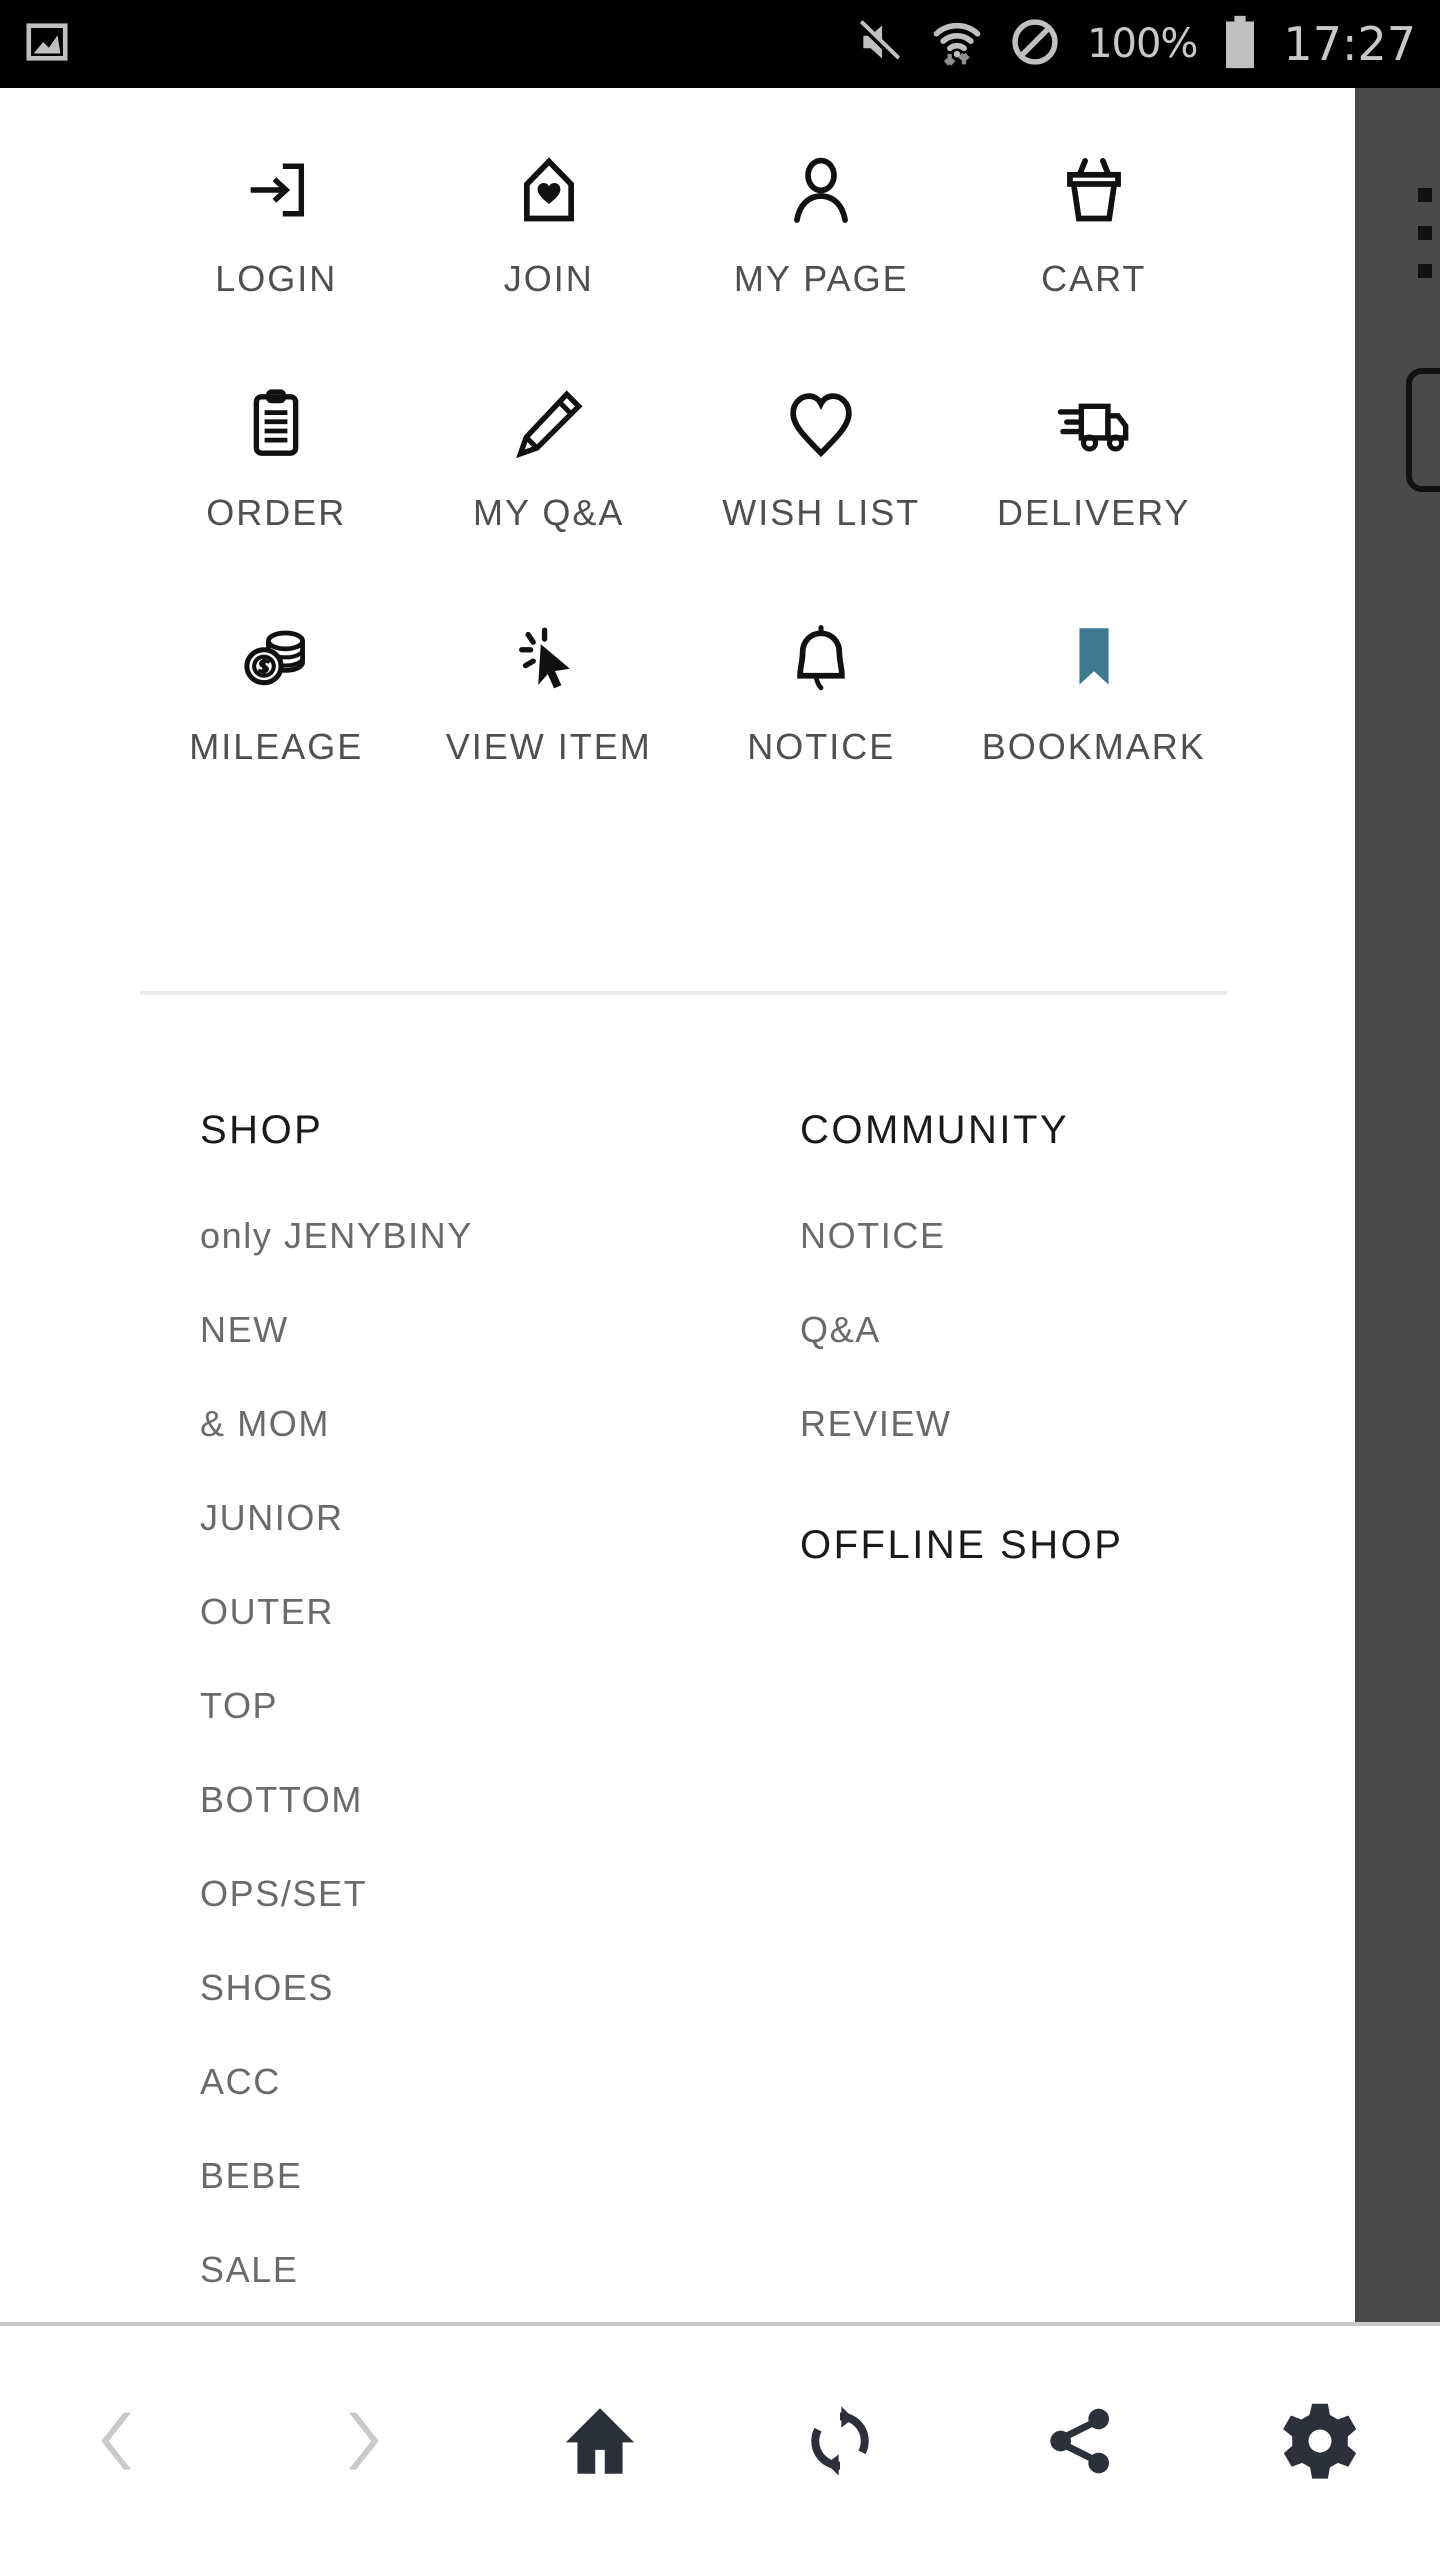  I want to click on click-cursor-icon, so click(549, 658).